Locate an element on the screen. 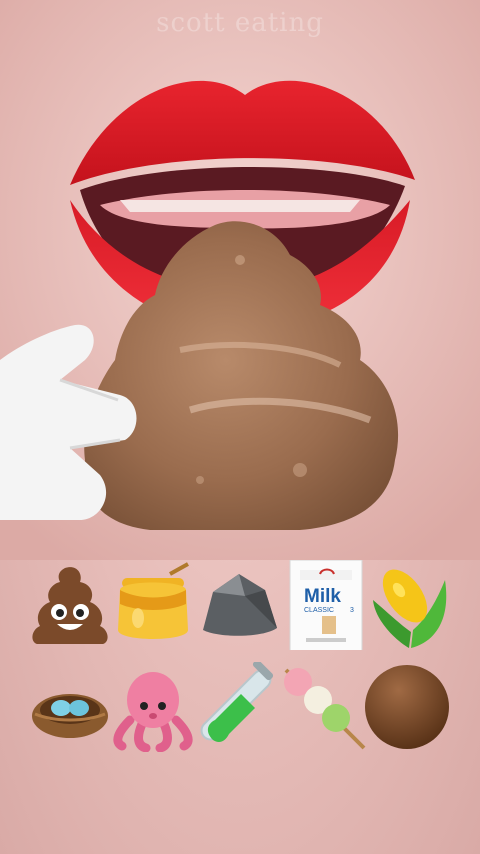  emoji-row-1: Milk CLASSIC 3 is located at coordinates (240, 610).